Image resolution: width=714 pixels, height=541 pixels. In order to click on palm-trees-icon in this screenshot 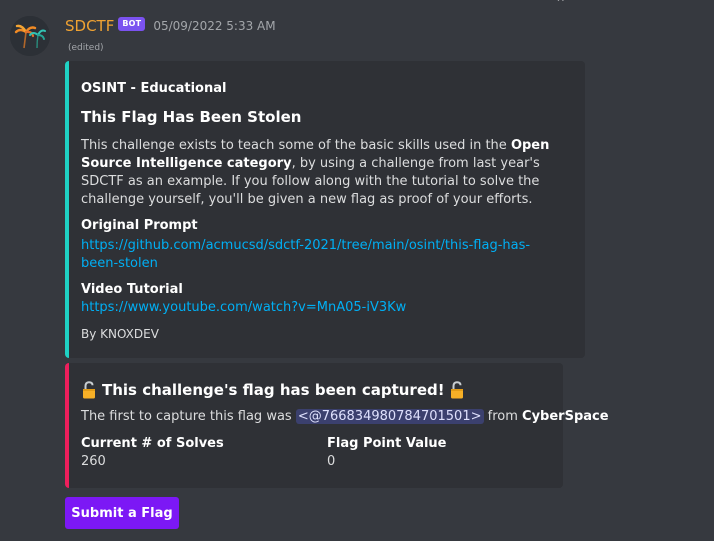, I will do `click(30, 36)`.